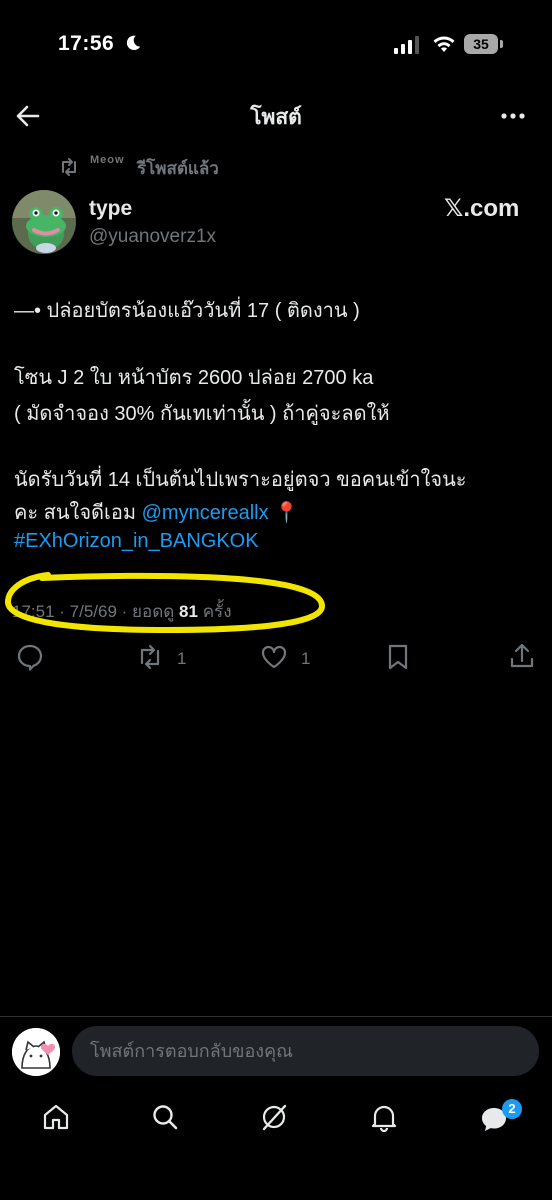 This screenshot has height=1200, width=552. I want to click on post-text-line: โซน J 2 ใบ หน้าบัตร 2600 ปล่อย 2700 ka, so click(194, 378).